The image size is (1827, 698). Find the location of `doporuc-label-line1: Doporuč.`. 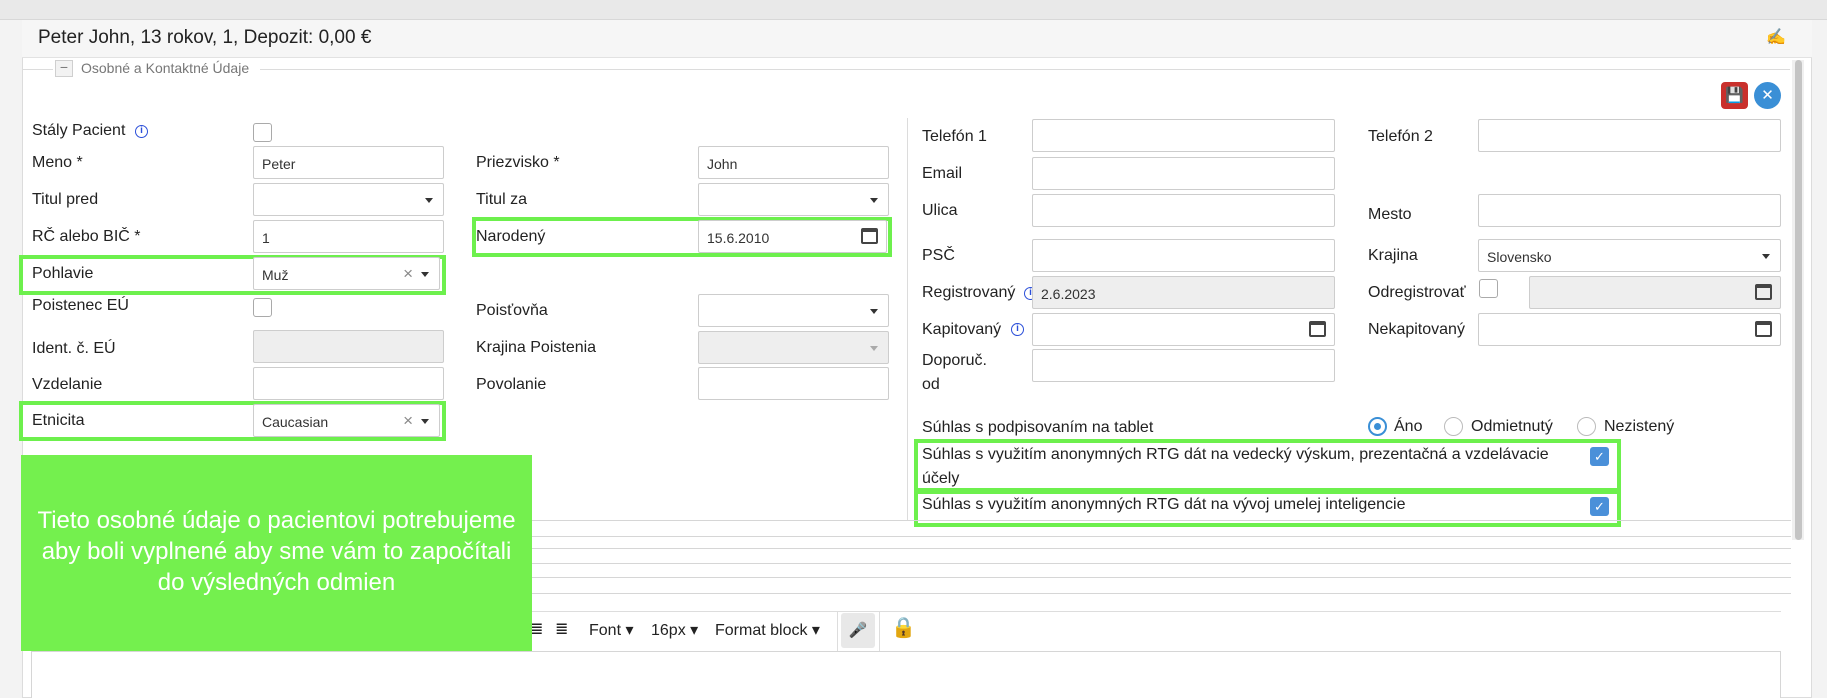

doporuc-label-line1: Doporuč. is located at coordinates (954, 360).